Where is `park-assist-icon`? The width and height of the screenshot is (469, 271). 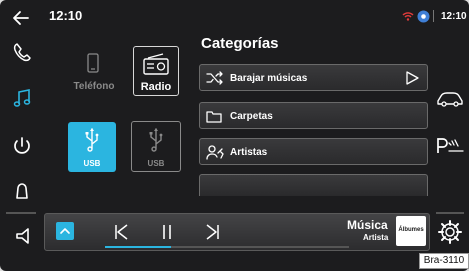
park-assist-icon is located at coordinates (450, 146).